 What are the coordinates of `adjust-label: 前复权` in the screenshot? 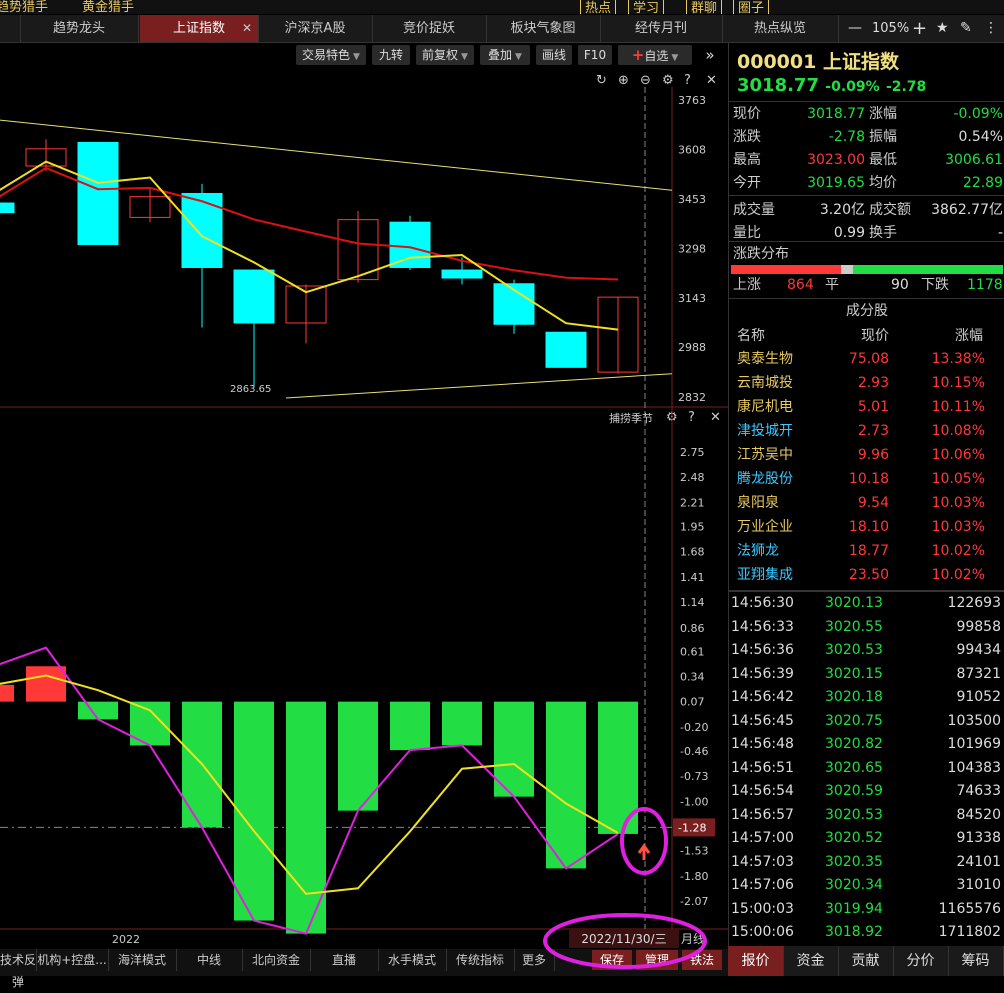 It's located at (440, 55).